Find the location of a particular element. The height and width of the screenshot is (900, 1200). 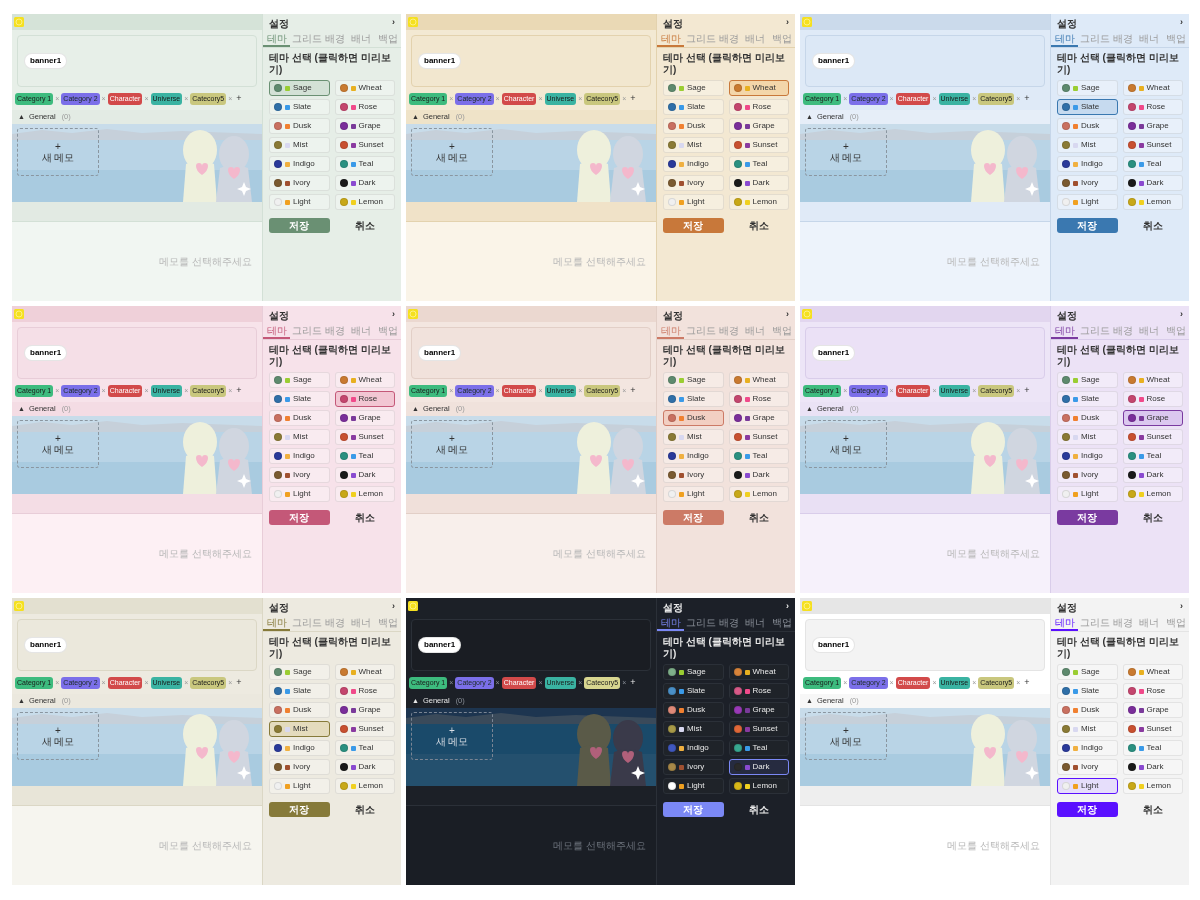

theme-option: Dark is located at coordinates (1152, 183).